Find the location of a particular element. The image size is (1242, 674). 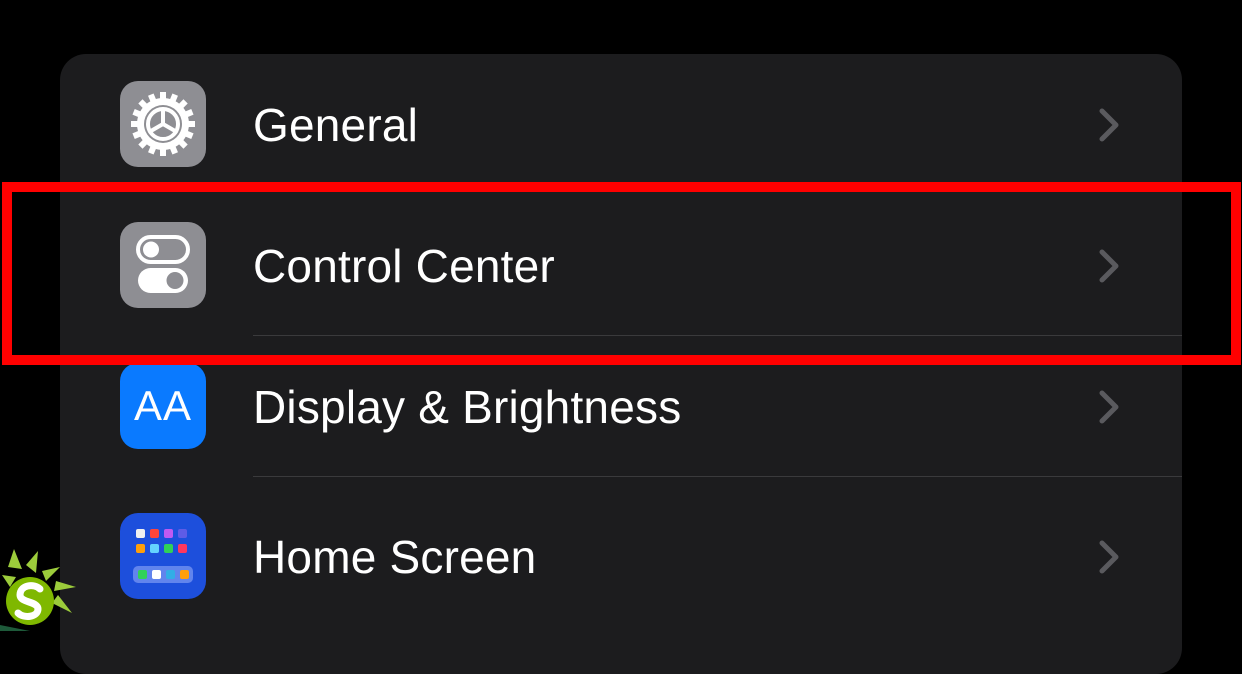

row-separator is located at coordinates (717, 476).